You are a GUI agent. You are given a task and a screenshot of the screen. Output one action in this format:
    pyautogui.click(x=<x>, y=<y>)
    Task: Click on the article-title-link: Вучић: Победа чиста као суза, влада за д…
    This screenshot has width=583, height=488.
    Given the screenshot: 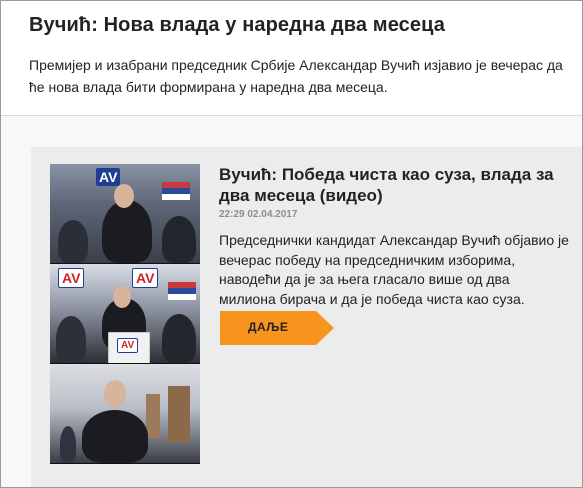 What is the action you would take?
    pyautogui.click(x=395, y=185)
    